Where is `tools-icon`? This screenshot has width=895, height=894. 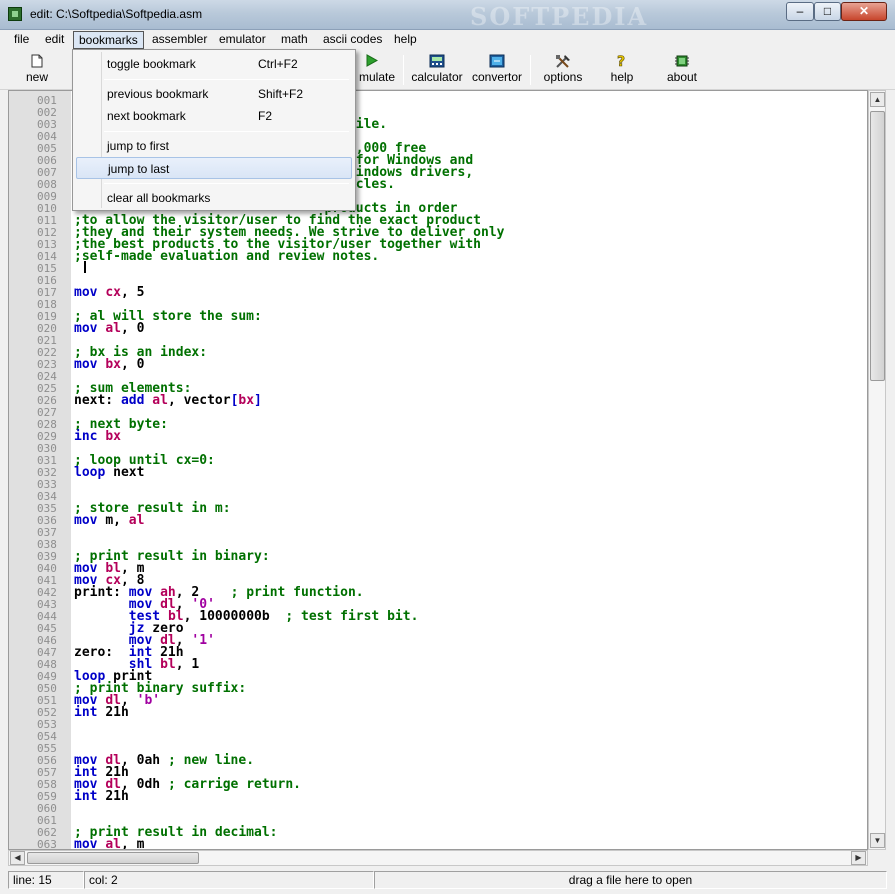
tools-icon is located at coordinates (563, 61).